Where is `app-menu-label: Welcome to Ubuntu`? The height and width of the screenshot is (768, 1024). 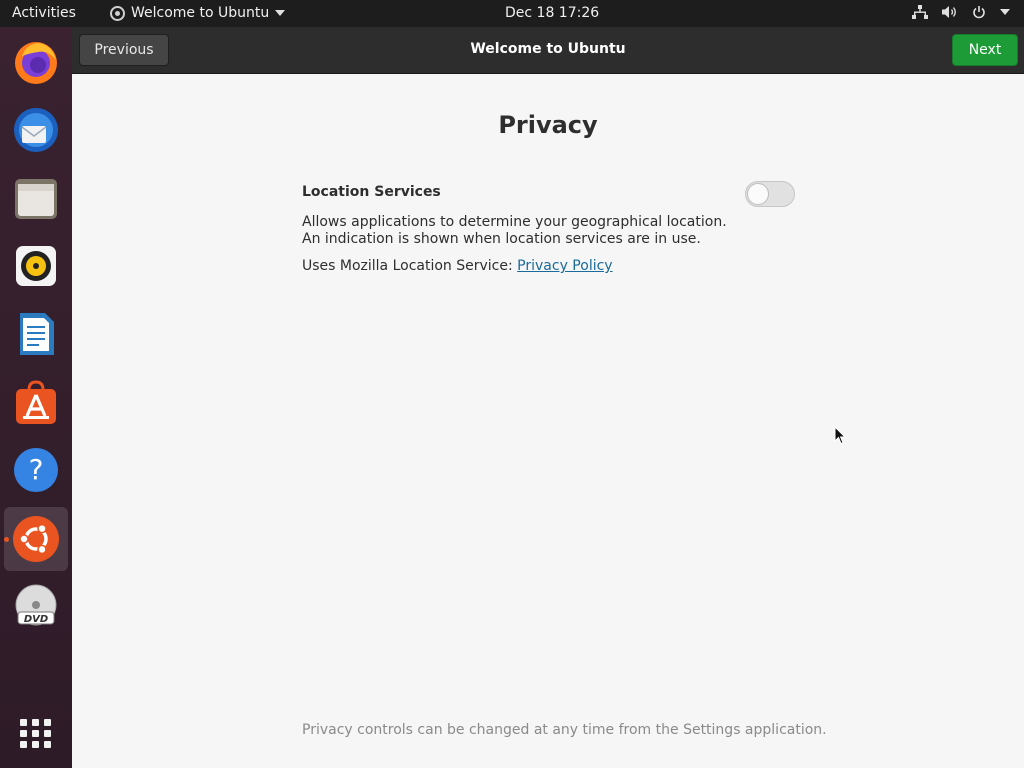 app-menu-label: Welcome to Ubuntu is located at coordinates (200, 13).